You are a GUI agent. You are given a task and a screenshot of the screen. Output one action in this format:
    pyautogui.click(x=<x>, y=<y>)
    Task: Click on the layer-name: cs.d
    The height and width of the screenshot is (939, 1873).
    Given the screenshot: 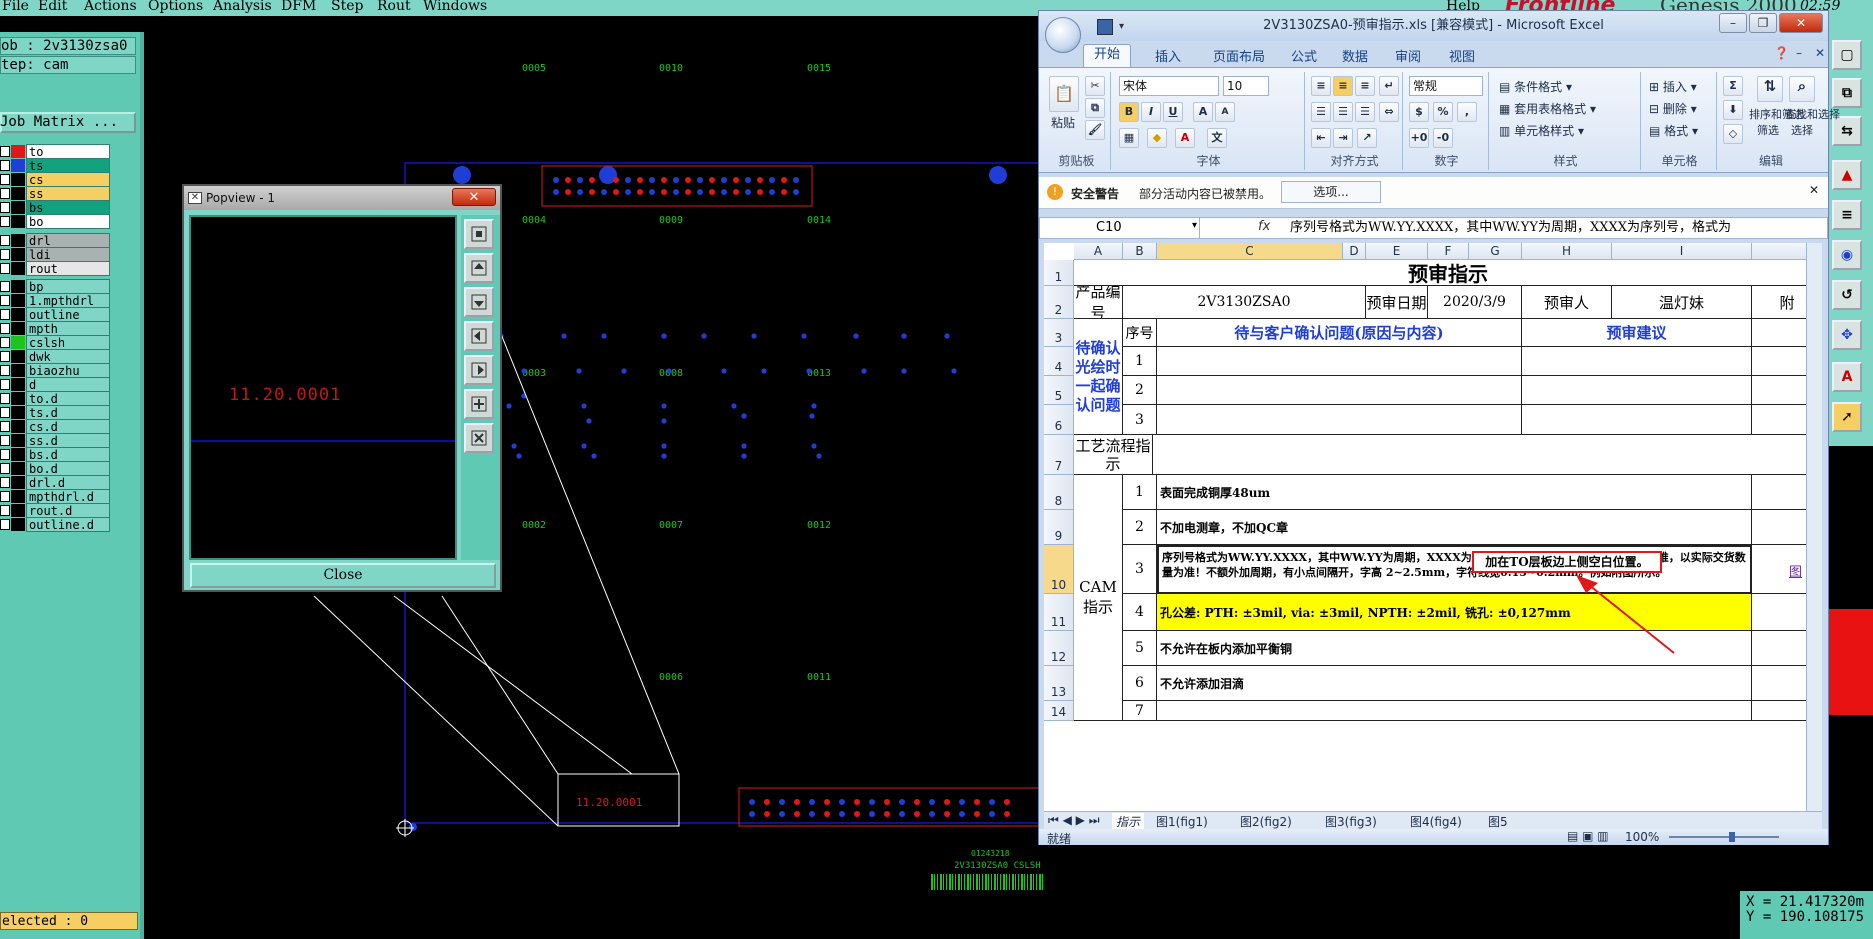 What is the action you would take?
    pyautogui.click(x=68, y=426)
    